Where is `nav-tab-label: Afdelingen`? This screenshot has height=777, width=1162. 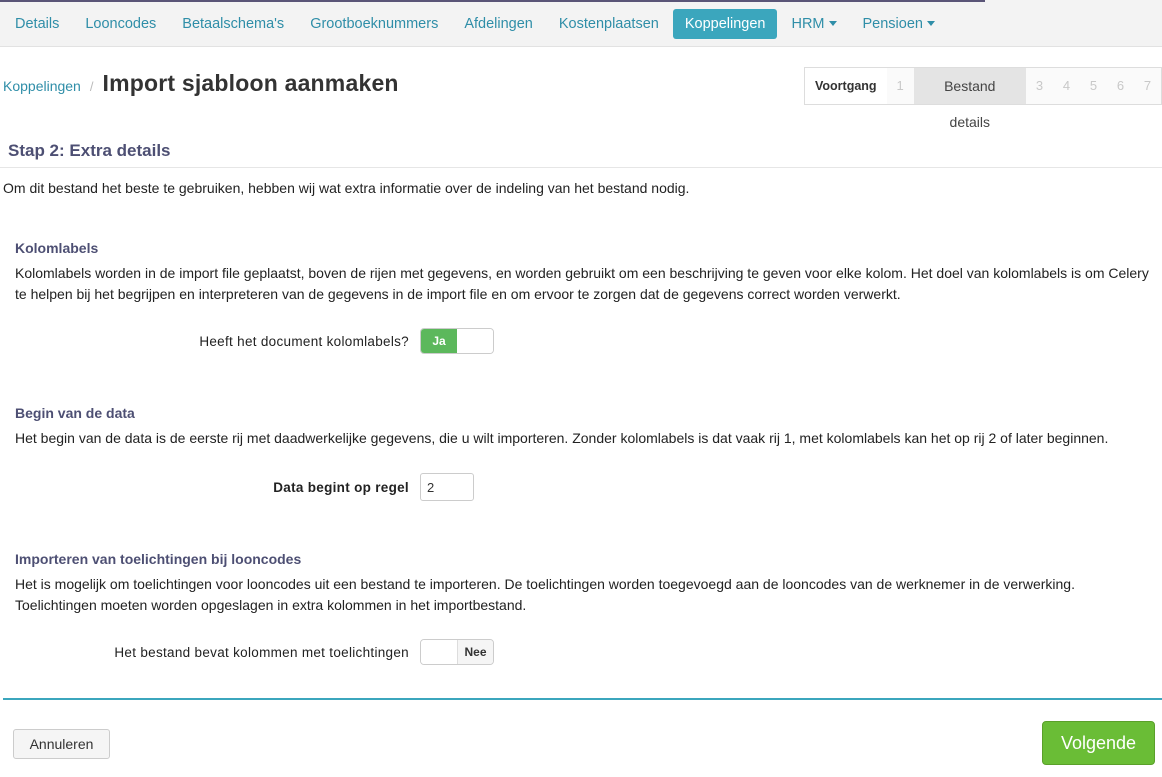
nav-tab-label: Afdelingen is located at coordinates (498, 24).